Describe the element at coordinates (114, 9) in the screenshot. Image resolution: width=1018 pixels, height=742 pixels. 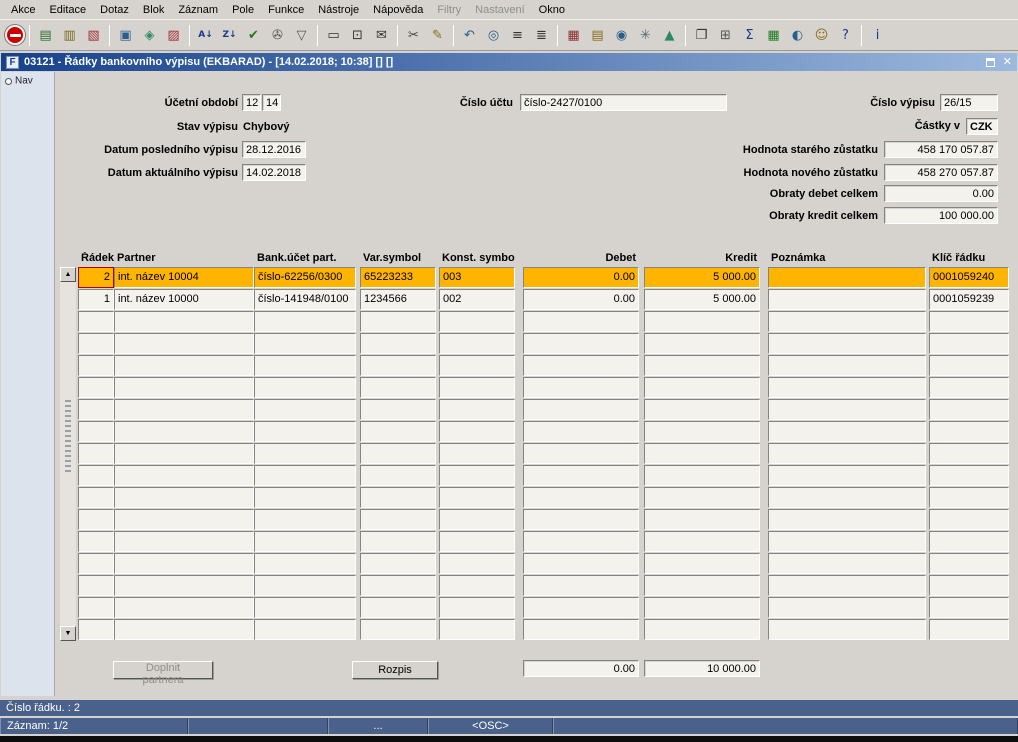
I see `menu-dotaz: Dotaz` at that location.